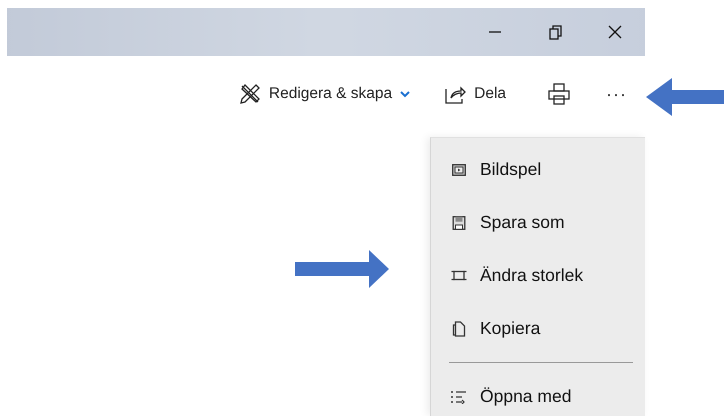  What do you see at coordinates (249, 94) in the screenshot?
I see `pencil-ruler-icon` at bounding box center [249, 94].